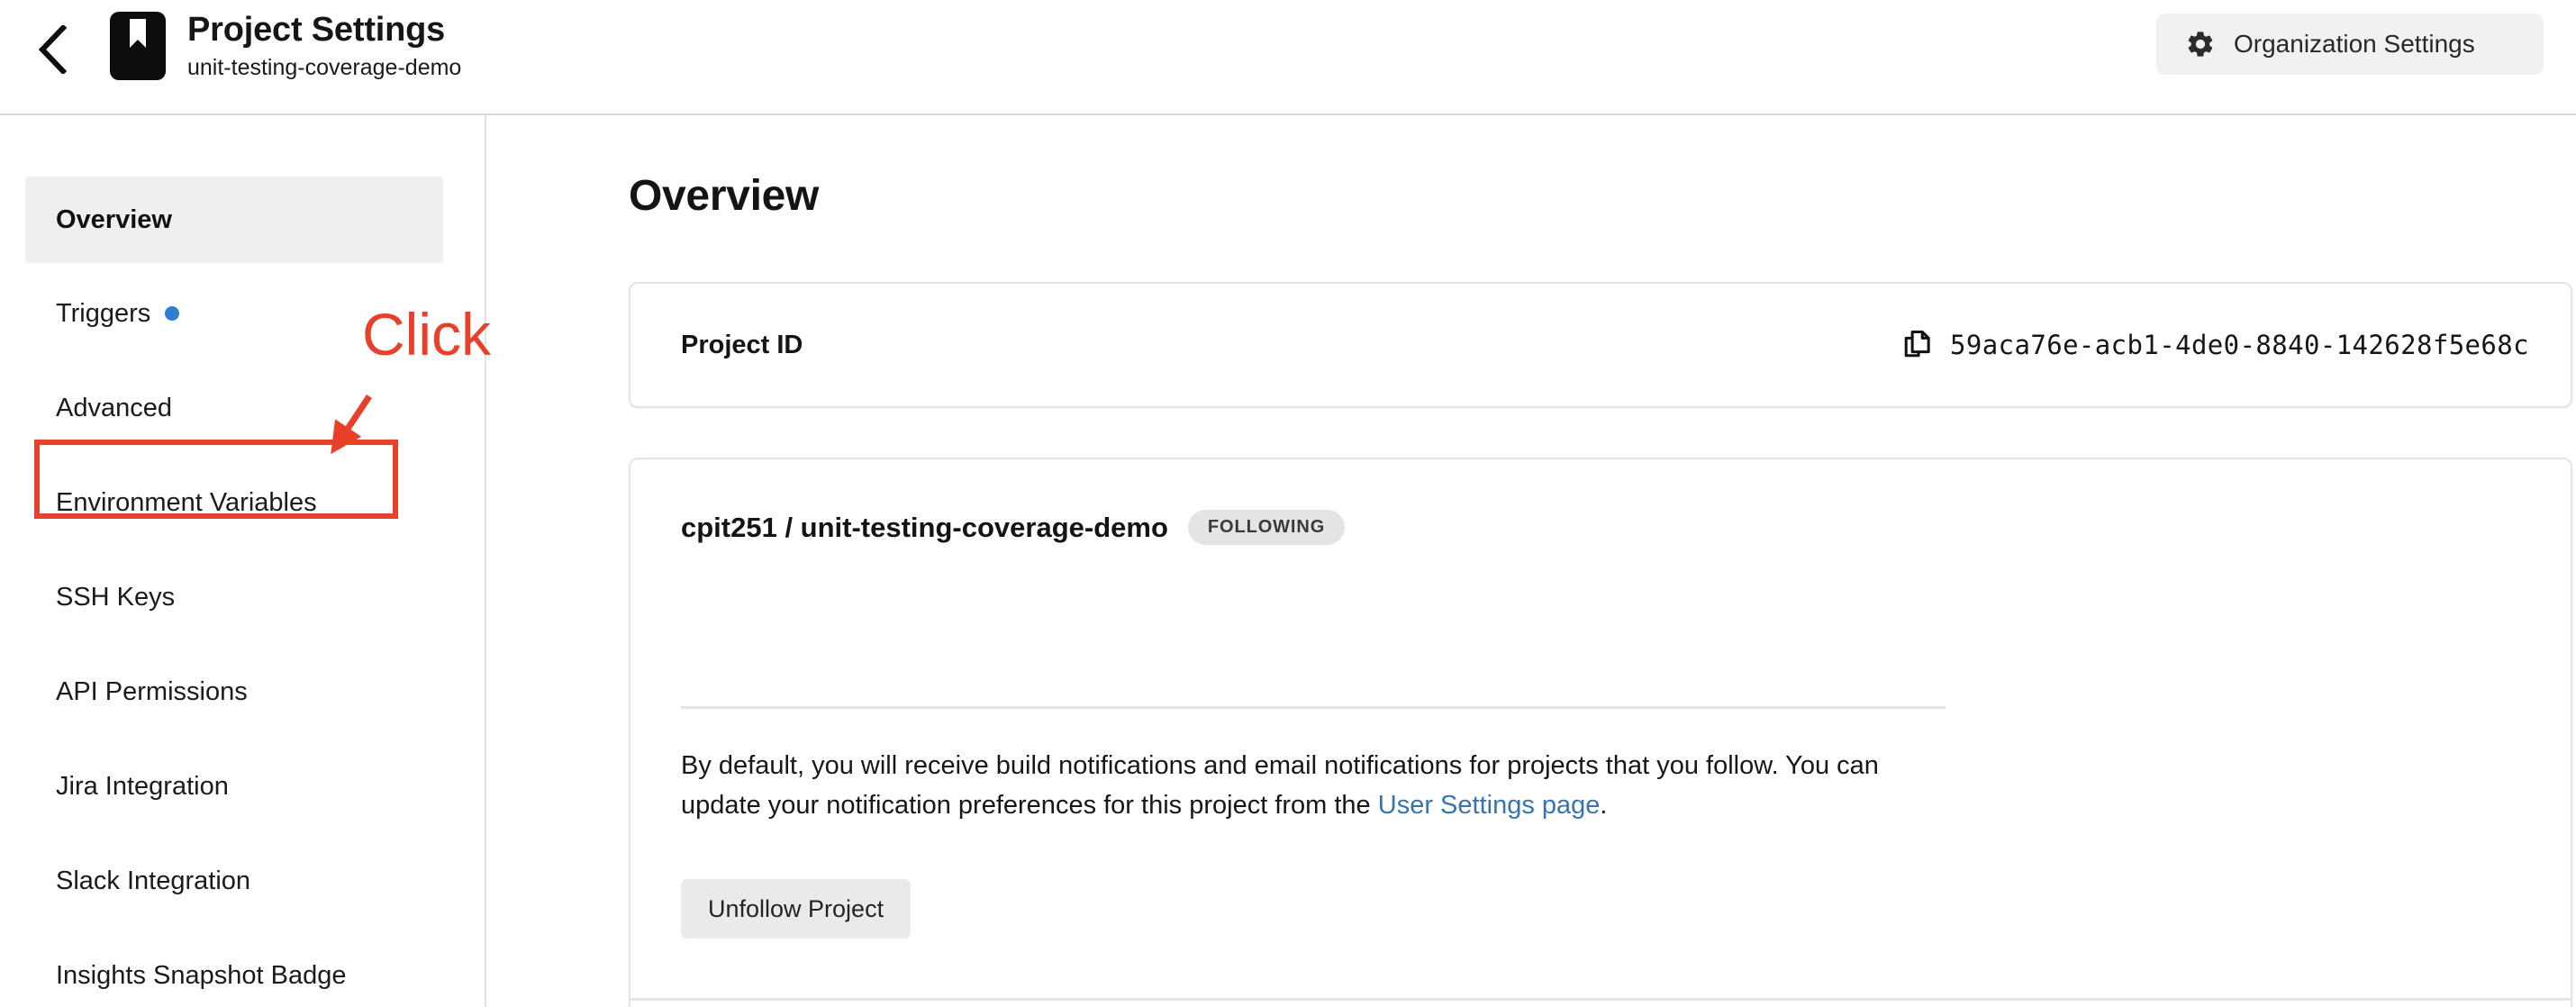 The height and width of the screenshot is (1007, 2576). I want to click on bookmark-icon, so click(138, 46).